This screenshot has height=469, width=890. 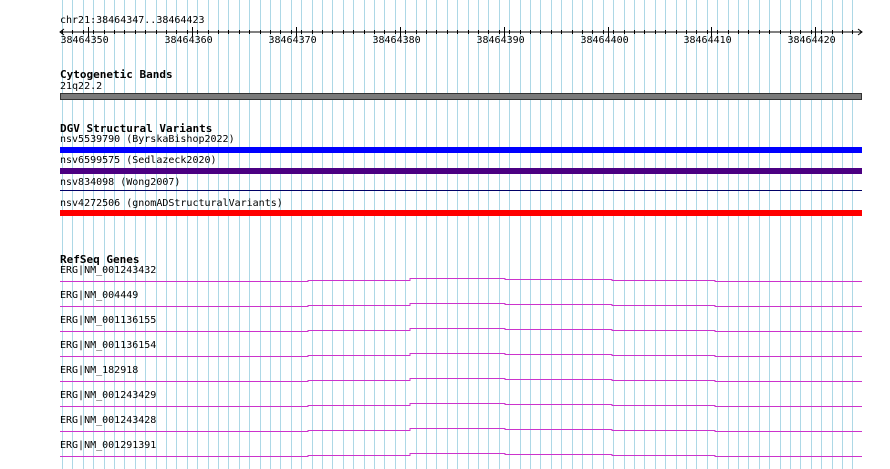 What do you see at coordinates (461, 96) in the screenshot?
I see `cytoband-bar` at bounding box center [461, 96].